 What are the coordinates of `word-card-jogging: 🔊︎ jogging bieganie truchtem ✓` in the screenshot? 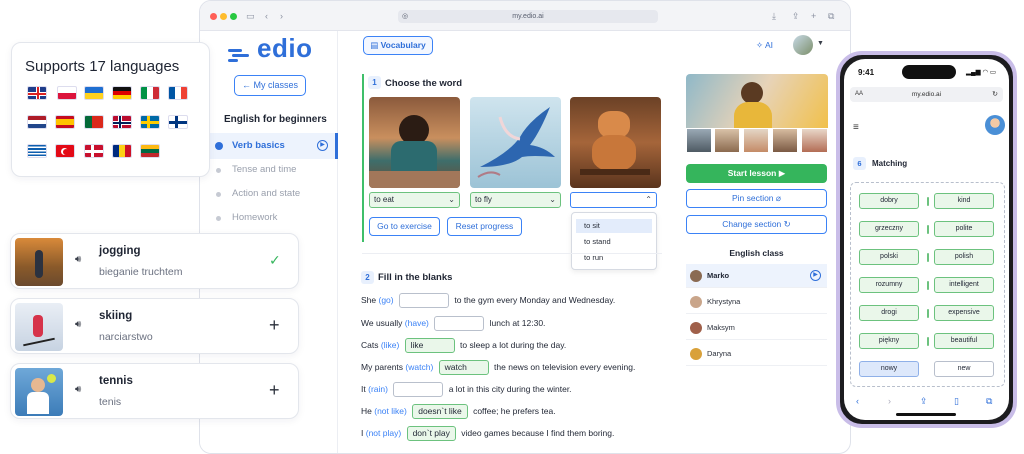 It's located at (154, 261).